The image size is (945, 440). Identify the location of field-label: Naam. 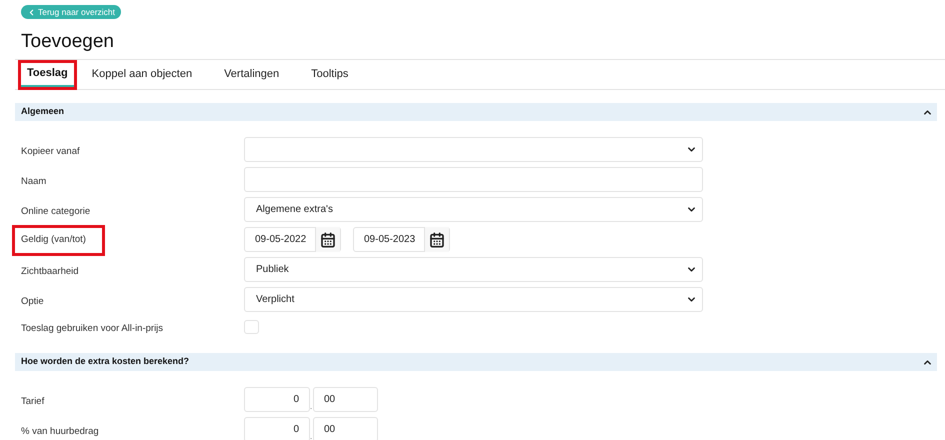
(33, 181).